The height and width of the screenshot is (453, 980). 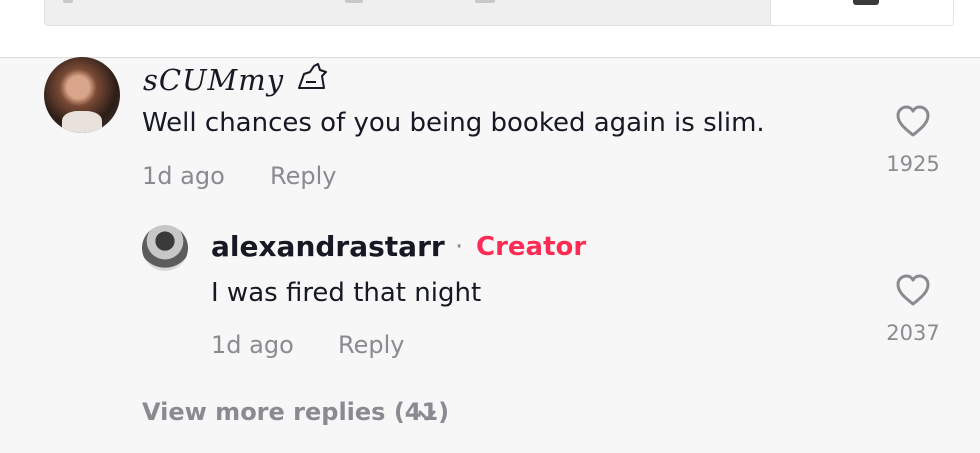 What do you see at coordinates (252, 345) in the screenshot?
I see `reply-timestamp: 1d ago` at bounding box center [252, 345].